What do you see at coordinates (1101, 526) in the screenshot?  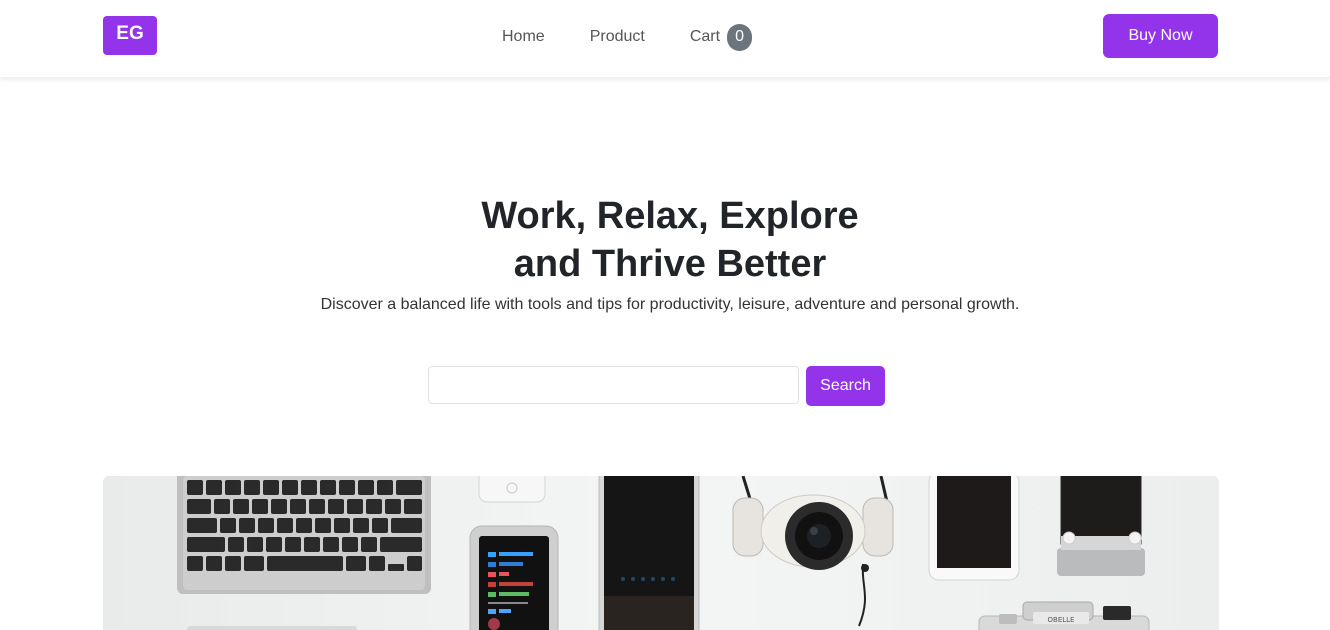 I see `tablet-stand-icon` at bounding box center [1101, 526].